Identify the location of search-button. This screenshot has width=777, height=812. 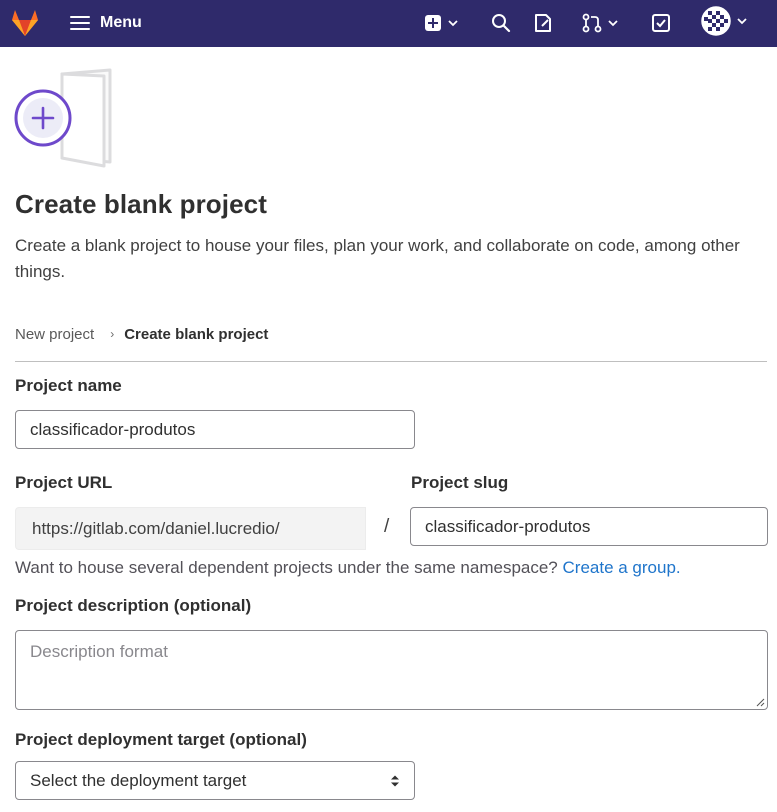
(501, 23).